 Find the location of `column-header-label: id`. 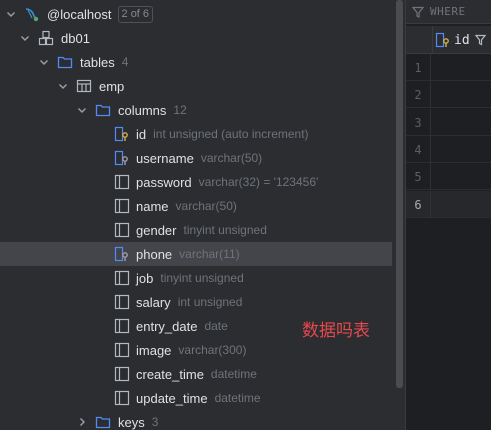

column-header-label: id is located at coordinates (462, 40).